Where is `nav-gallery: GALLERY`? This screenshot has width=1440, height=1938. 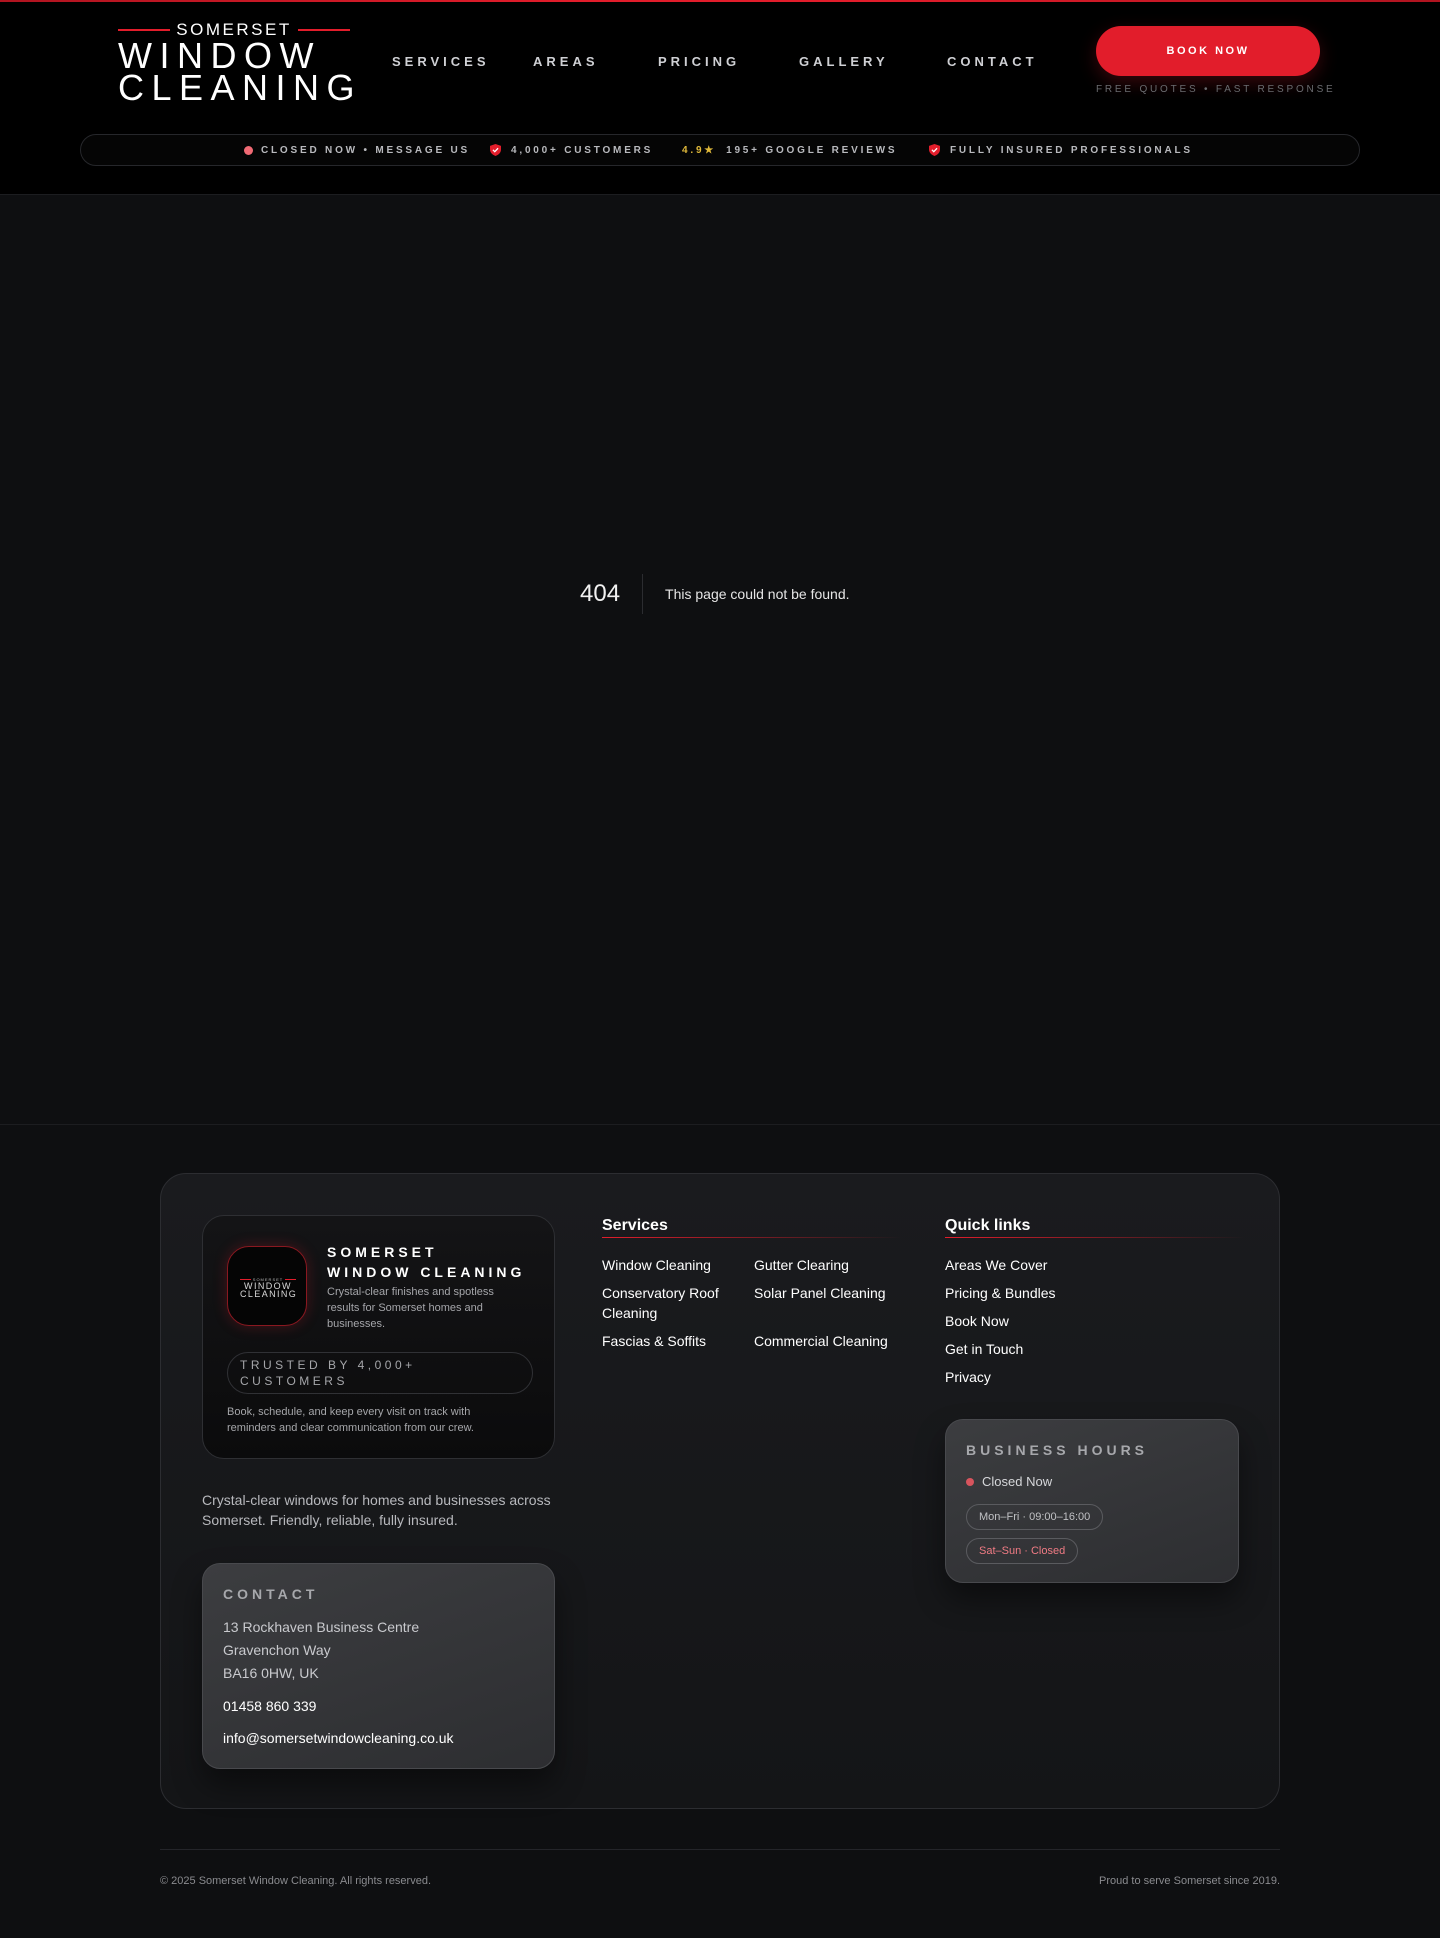
nav-gallery: GALLERY is located at coordinates (844, 62).